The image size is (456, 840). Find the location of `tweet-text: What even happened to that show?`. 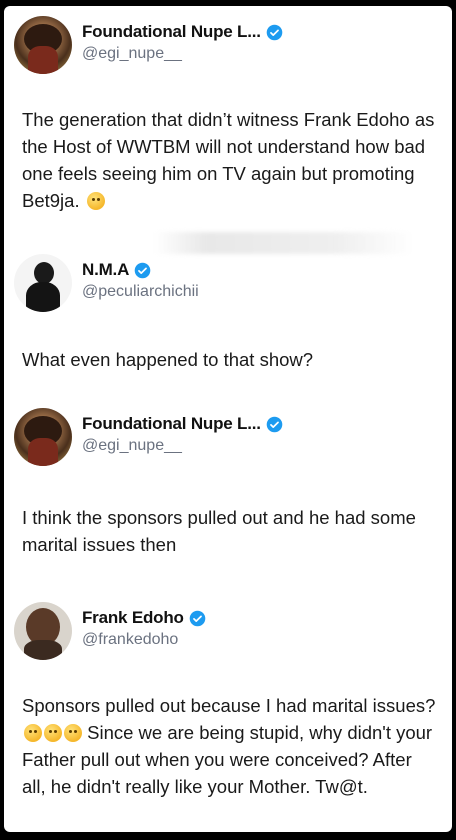

tweet-text: What even happened to that show? is located at coordinates (231, 359).